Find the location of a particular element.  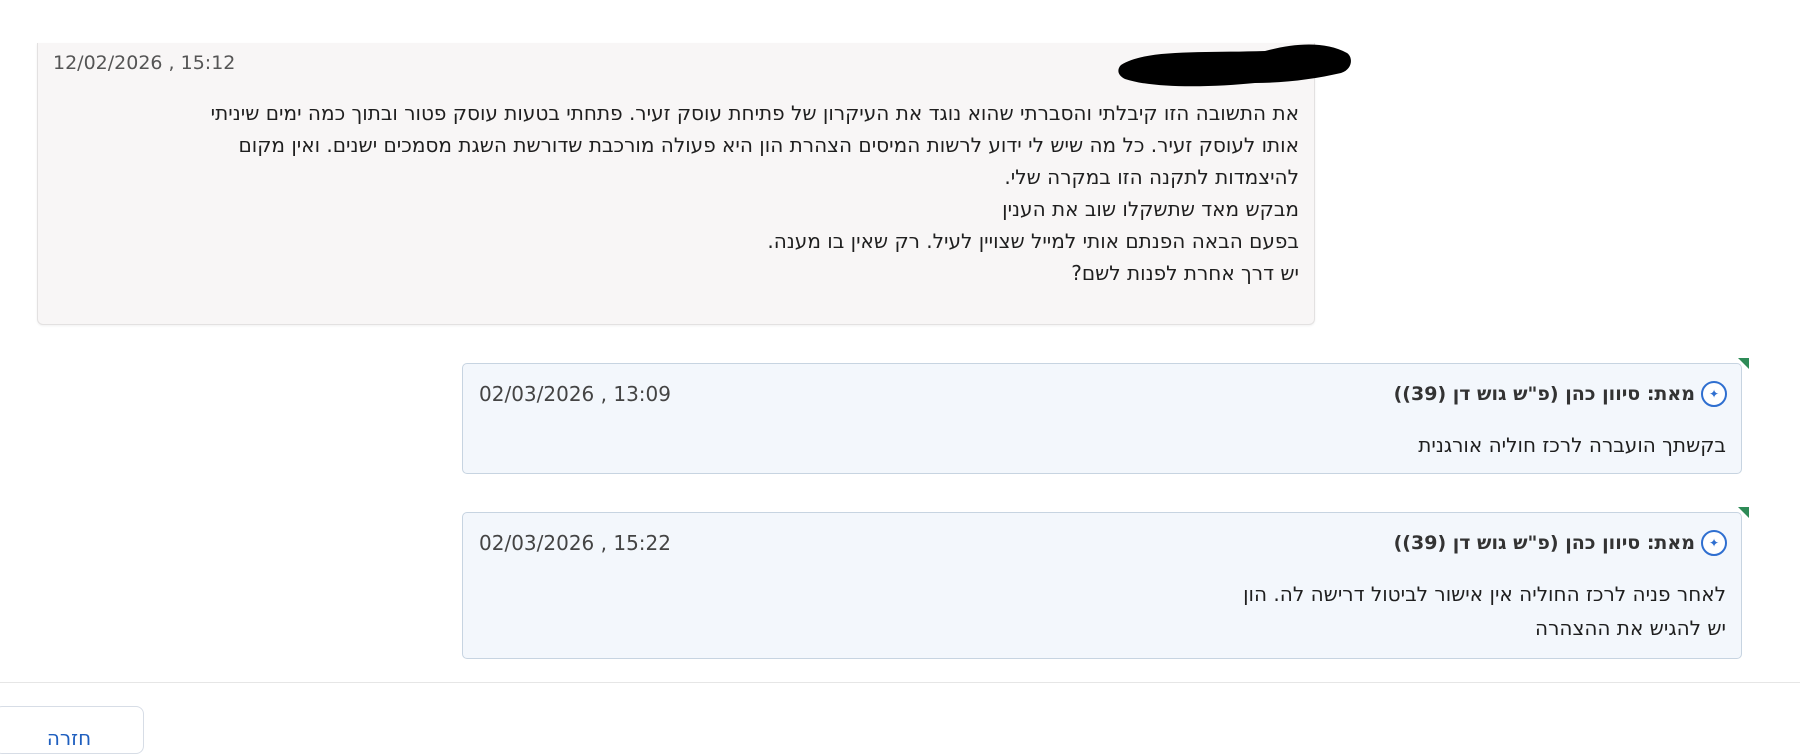

reply-line: יש להגיש את ההצהרה is located at coordinates (1630, 628).